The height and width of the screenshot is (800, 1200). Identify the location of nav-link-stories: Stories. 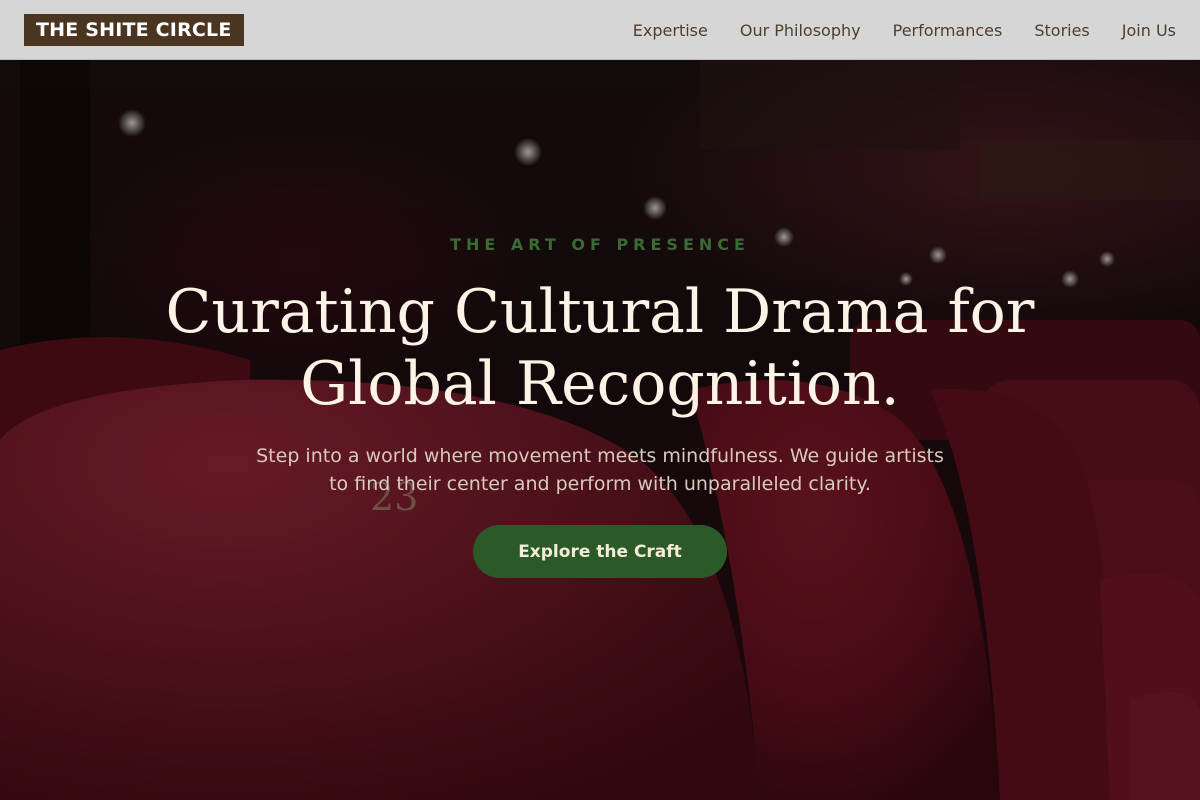
(1061, 30).